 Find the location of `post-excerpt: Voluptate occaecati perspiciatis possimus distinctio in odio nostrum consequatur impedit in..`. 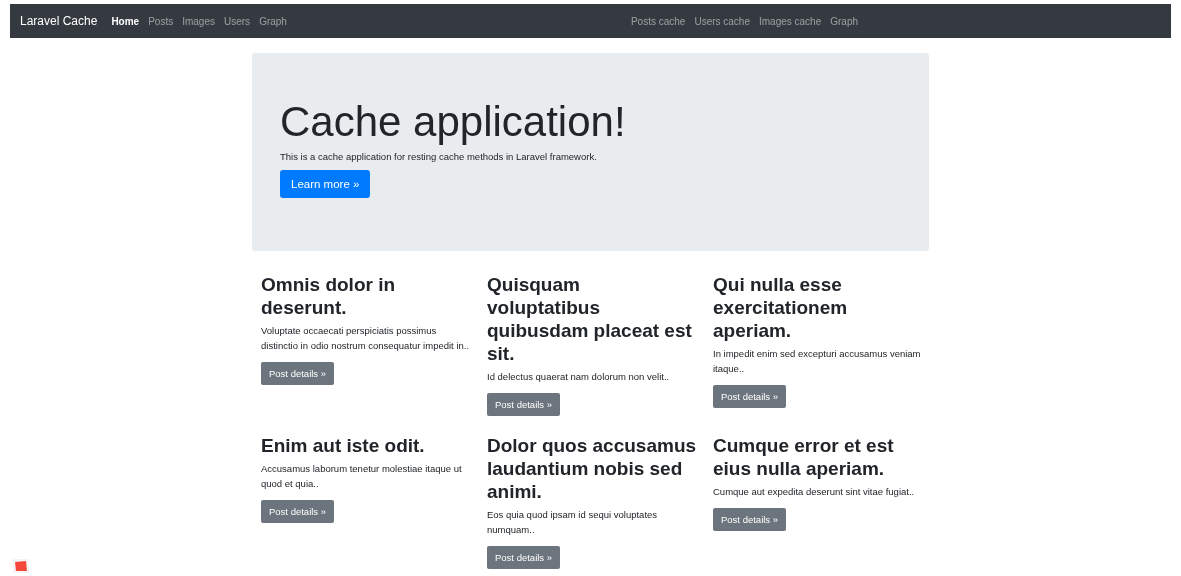

post-excerpt: Voluptate occaecati perspiciatis possimus distinctio in odio nostrum consequatur impedit in.. is located at coordinates (366, 338).